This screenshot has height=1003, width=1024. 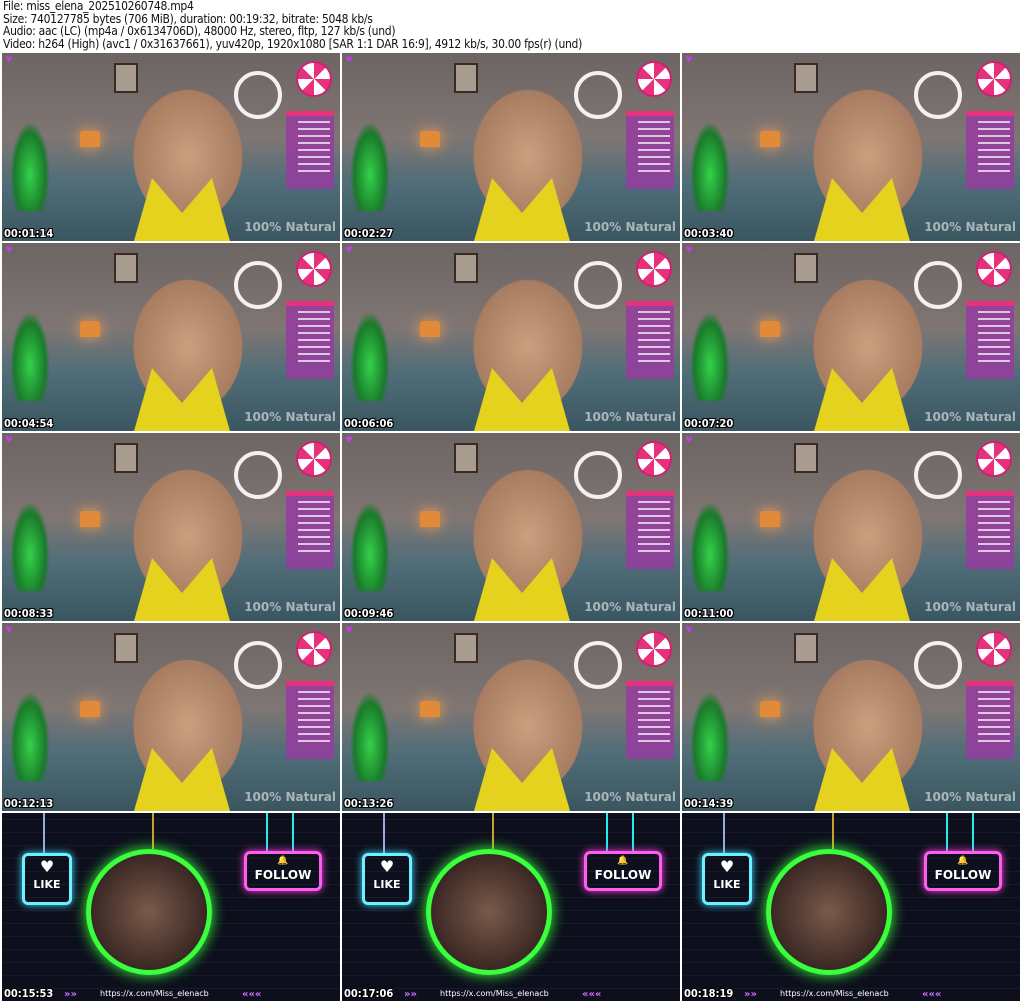 What do you see at coordinates (511, 527) in the screenshot?
I see `video-thumbnail: ♥ 100% Natural 00:09:46` at bounding box center [511, 527].